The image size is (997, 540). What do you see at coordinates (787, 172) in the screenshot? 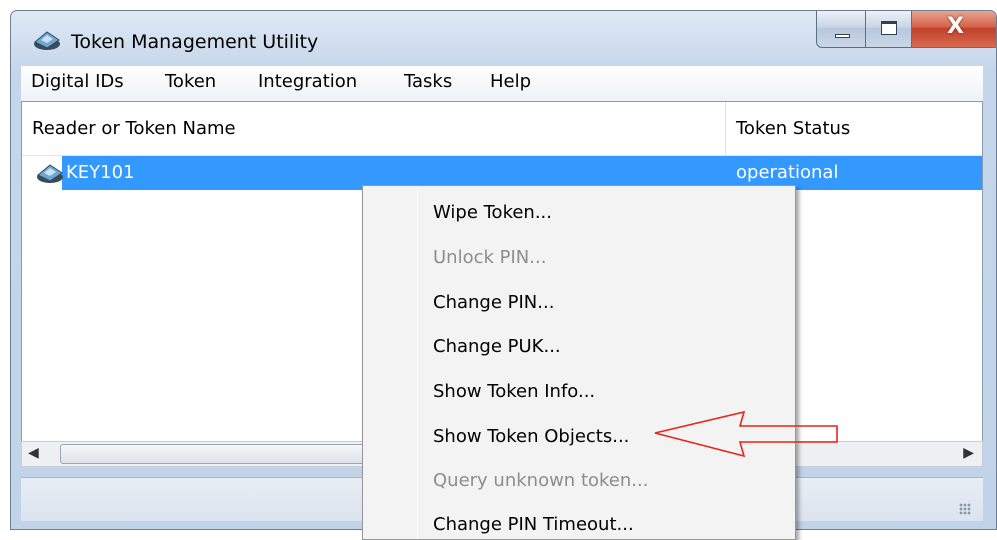
I see `token-status-cell: operational` at bounding box center [787, 172].